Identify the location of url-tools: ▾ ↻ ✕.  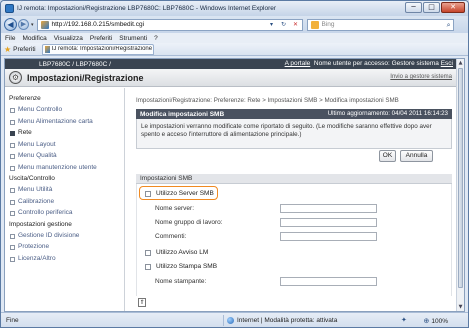
(284, 25).